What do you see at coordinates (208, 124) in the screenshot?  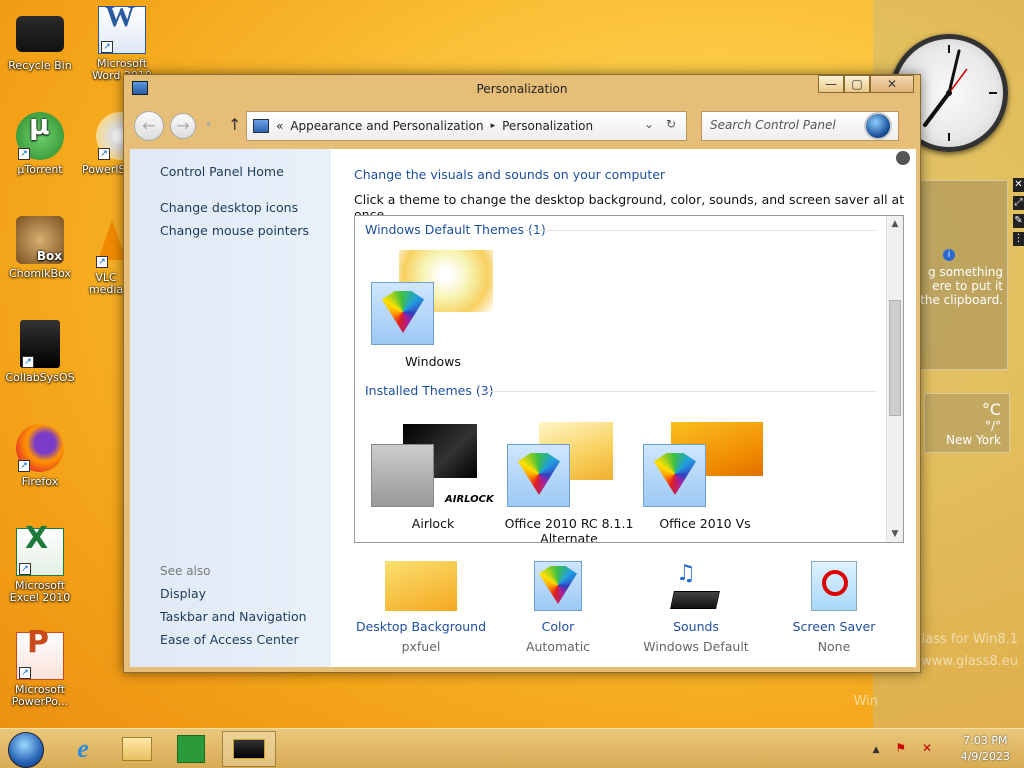 I see `recent-locations-icon: ▾` at bounding box center [208, 124].